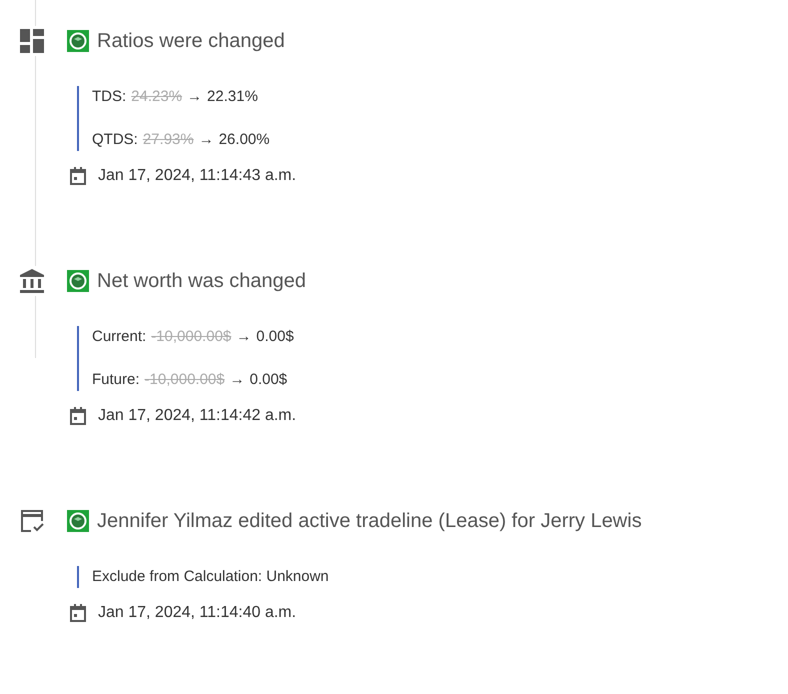  What do you see at coordinates (32, 41) in the screenshot?
I see `grid-icon` at bounding box center [32, 41].